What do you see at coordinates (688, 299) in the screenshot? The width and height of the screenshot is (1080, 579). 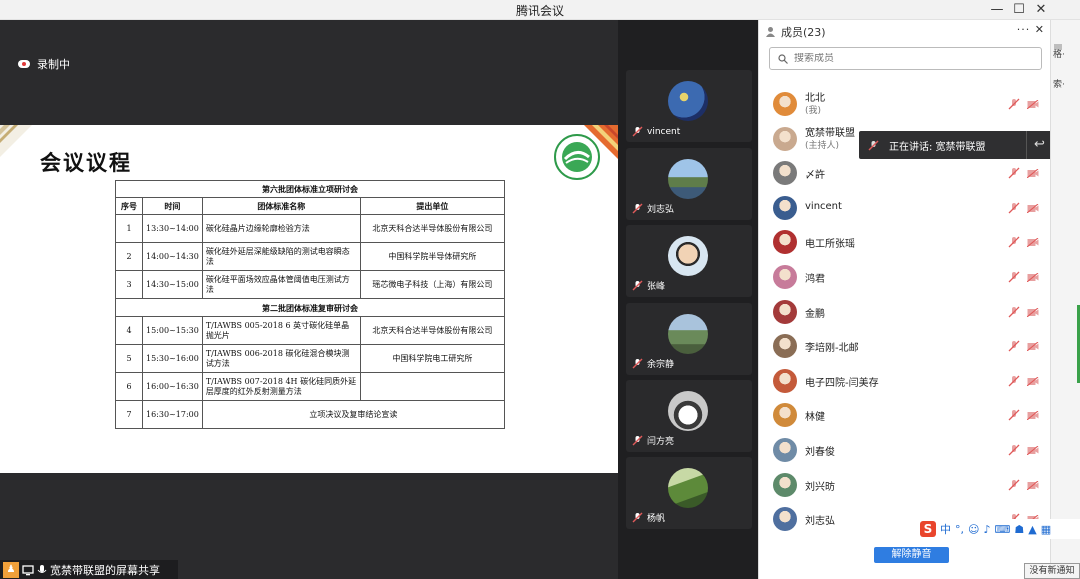 I see `video-tiles-column: vincent 刘志弘 张峰 余宗静 闫方亮 杨帆` at bounding box center [688, 299].